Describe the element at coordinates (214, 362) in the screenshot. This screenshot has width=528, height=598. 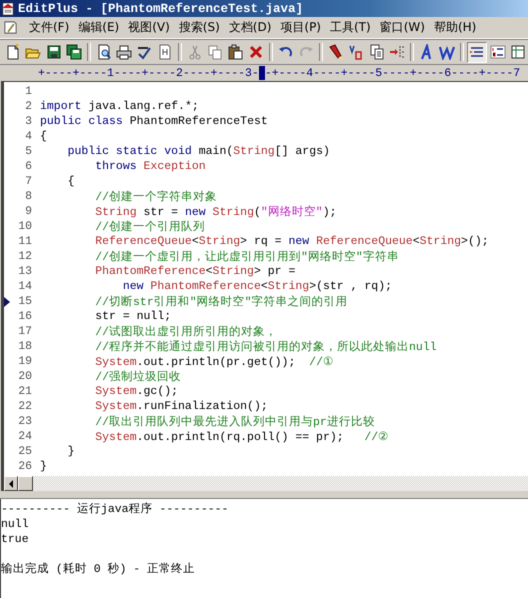
I see `code-line: System.out.println(pr.get()); //①` at that location.